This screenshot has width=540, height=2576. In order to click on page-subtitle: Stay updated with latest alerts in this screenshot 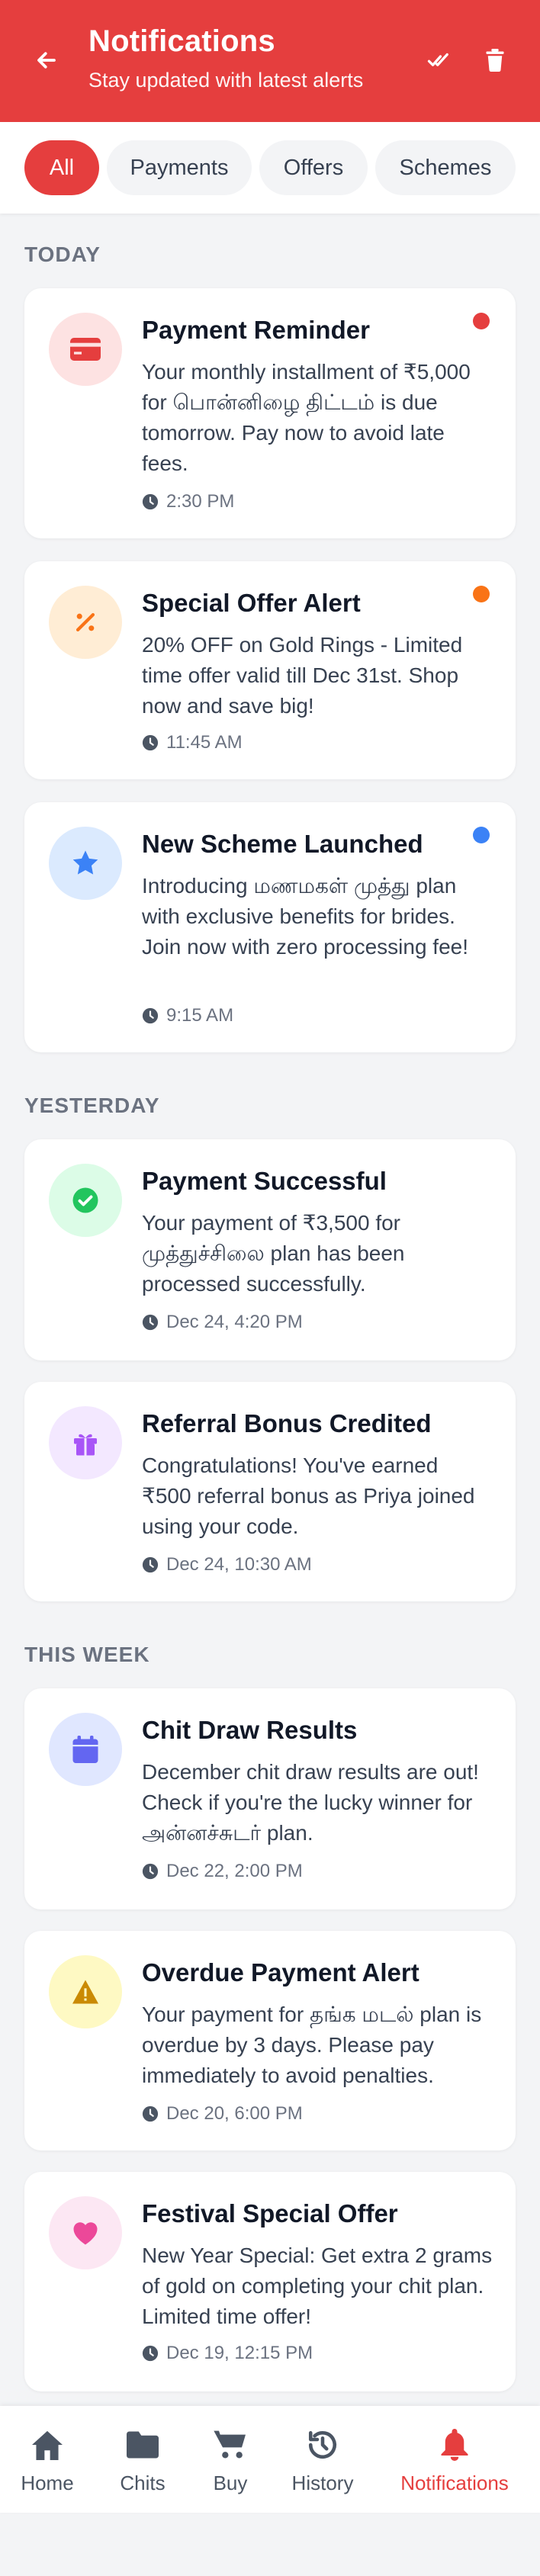, I will do `click(226, 80)`.